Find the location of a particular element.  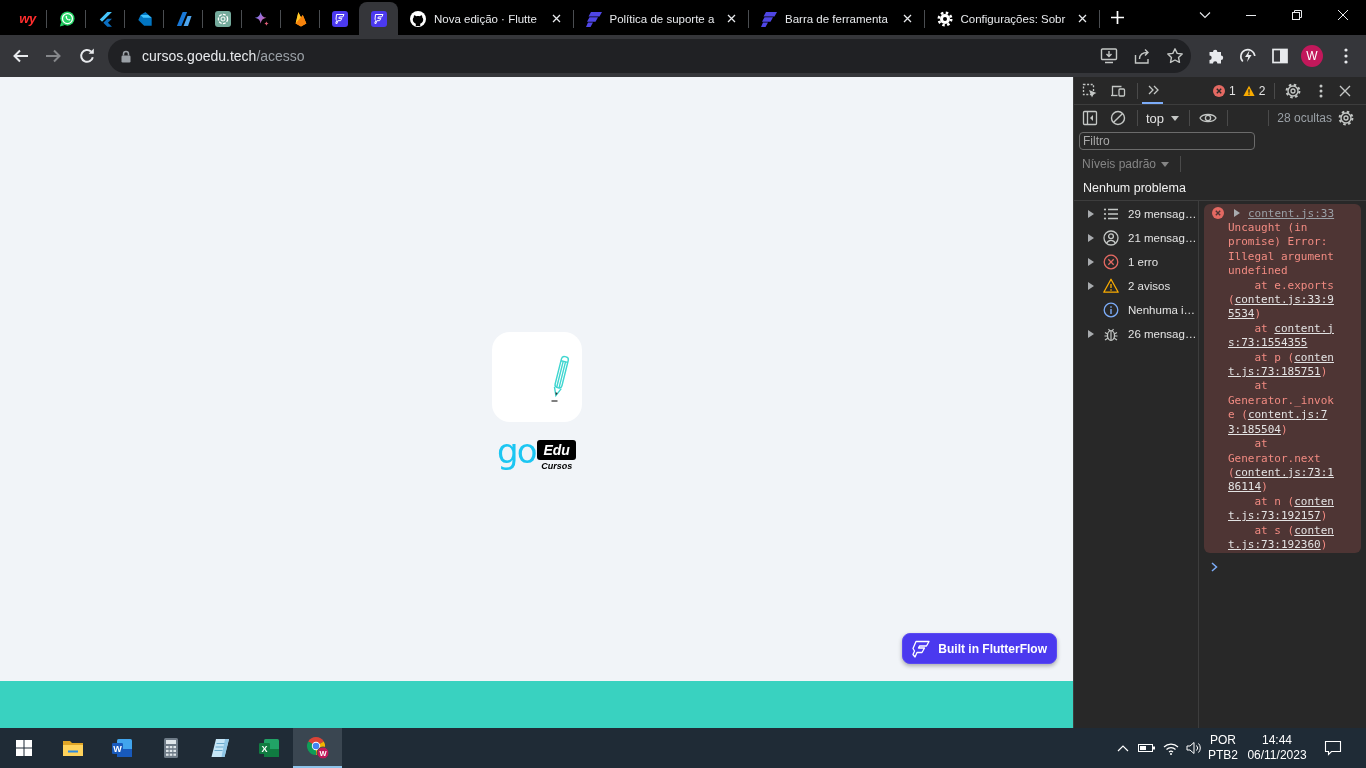

logo-subtitle: Cursos is located at coordinates (557, 466).